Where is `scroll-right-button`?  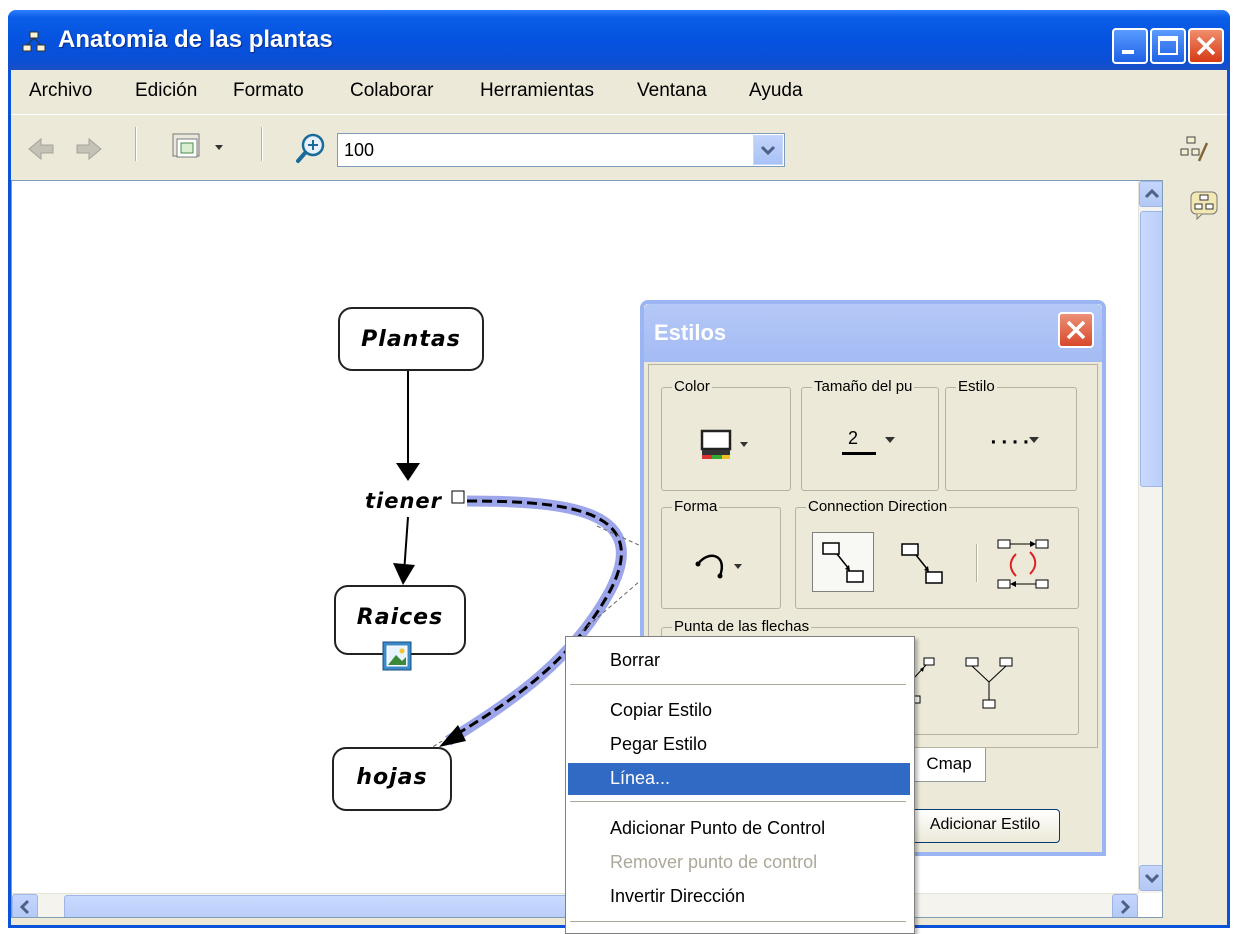 scroll-right-button is located at coordinates (1125, 905).